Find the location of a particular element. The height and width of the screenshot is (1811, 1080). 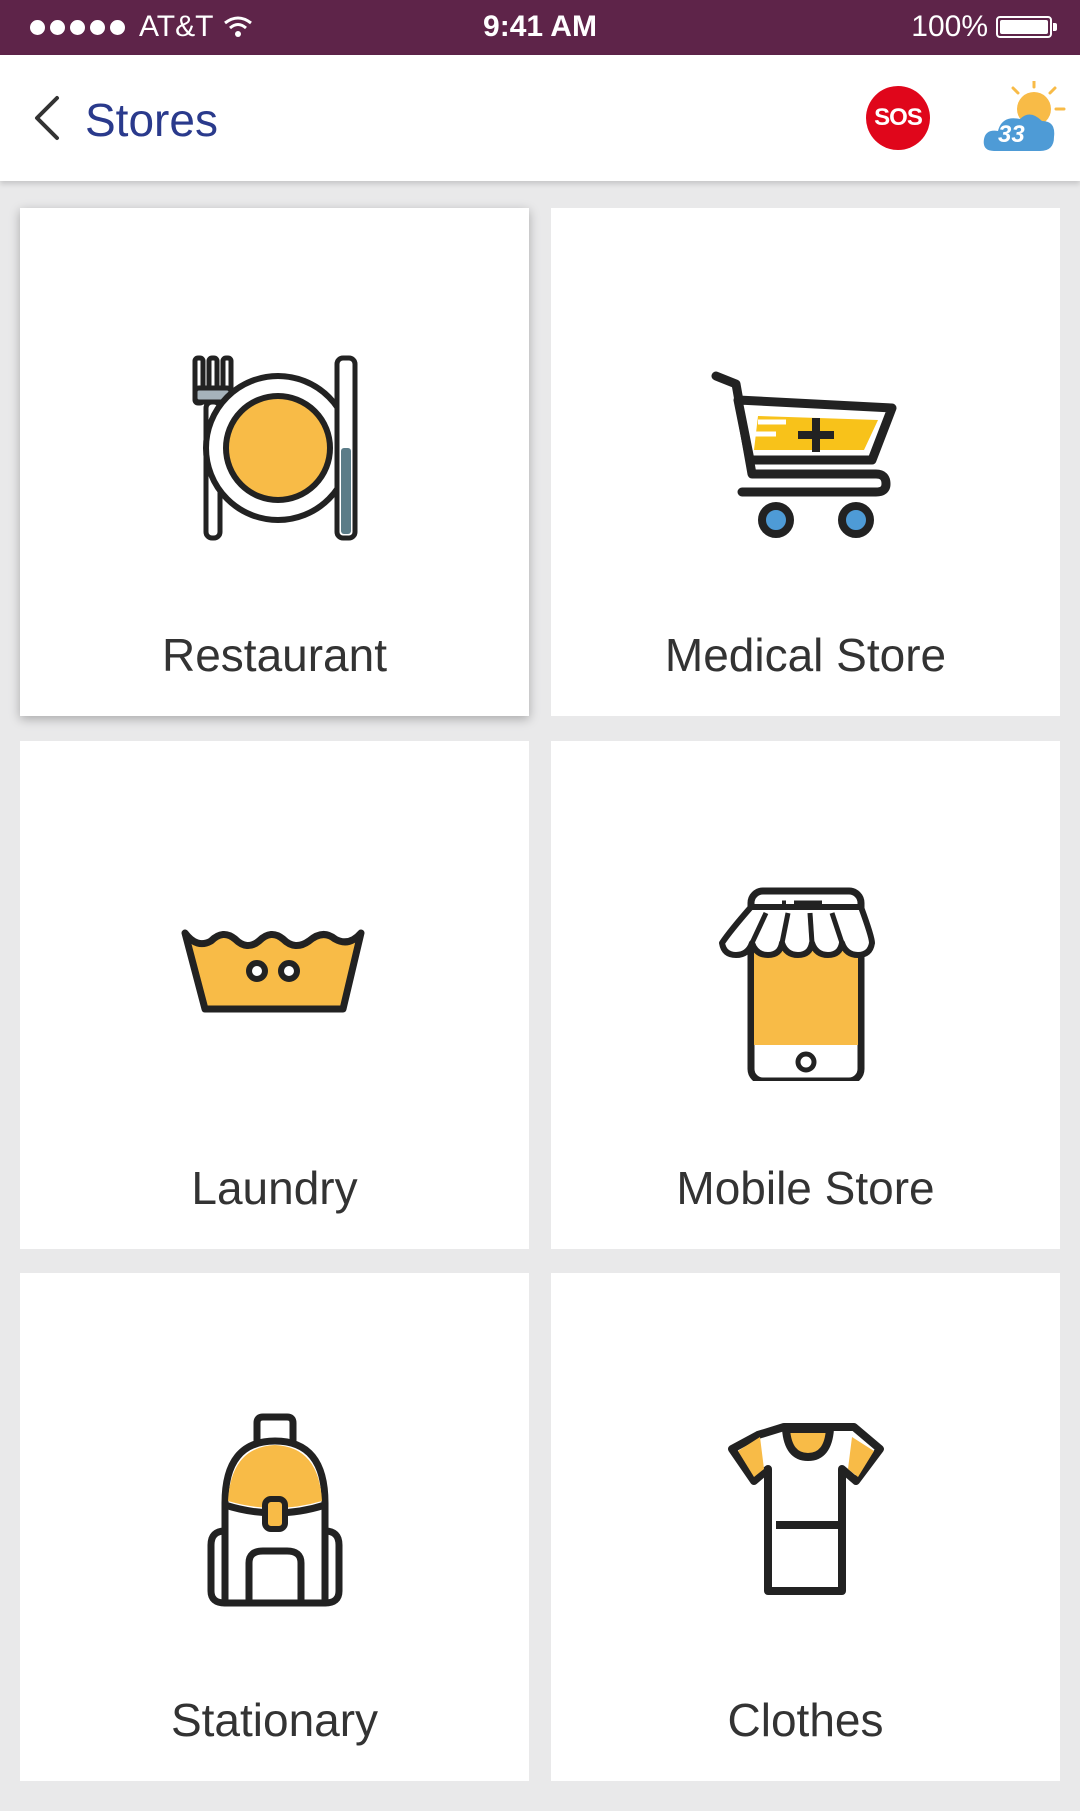

store-label: Clothes is located at coordinates (805, 1720).